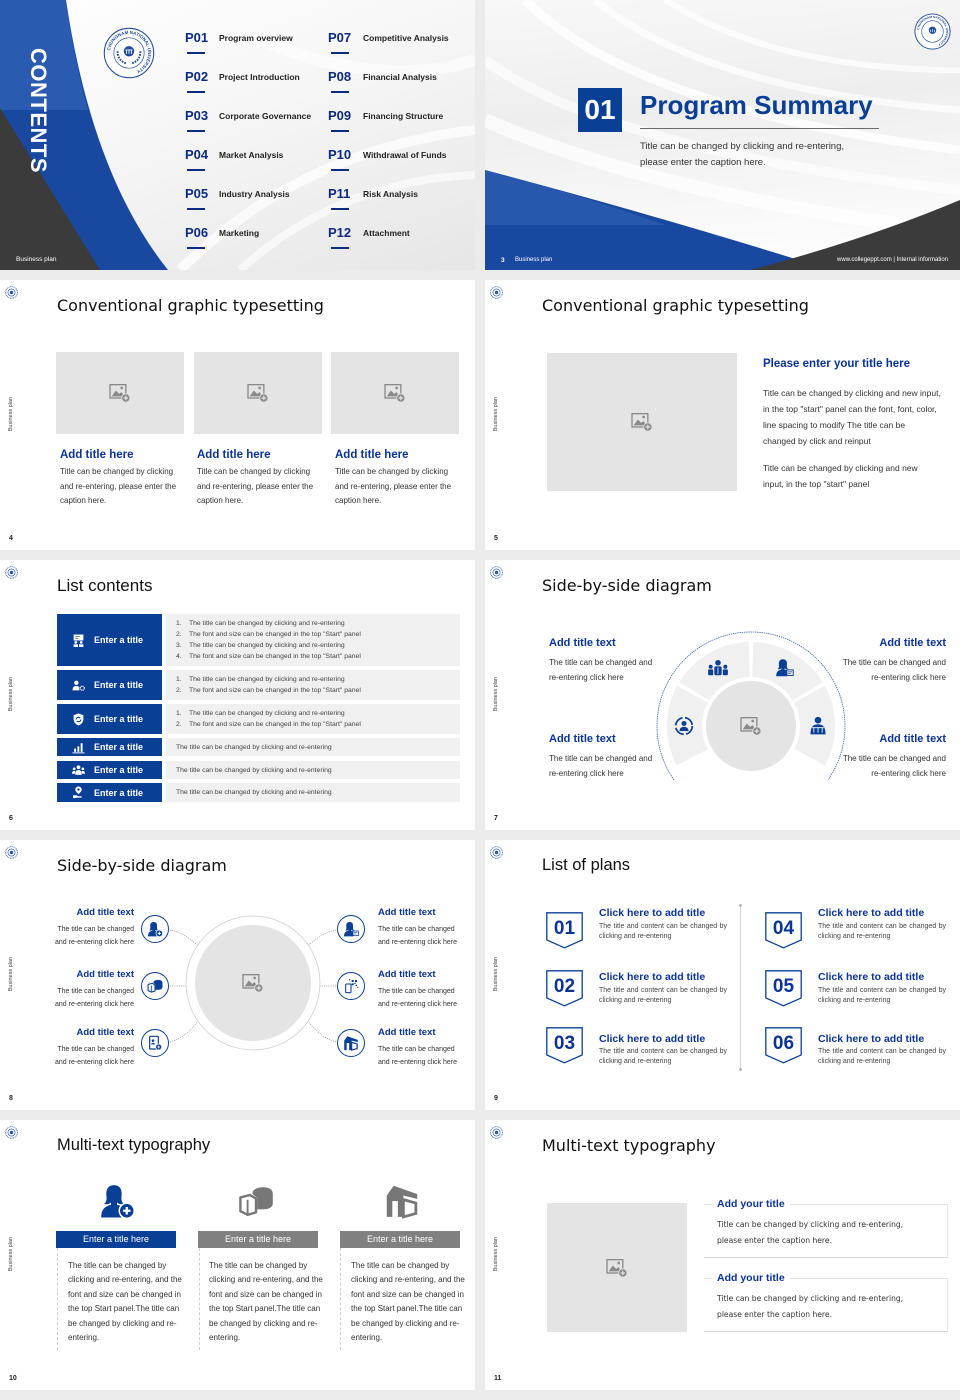 The width and height of the screenshot is (960, 1400). I want to click on contents-item-label: Withdrawal of Funds, so click(405, 155).